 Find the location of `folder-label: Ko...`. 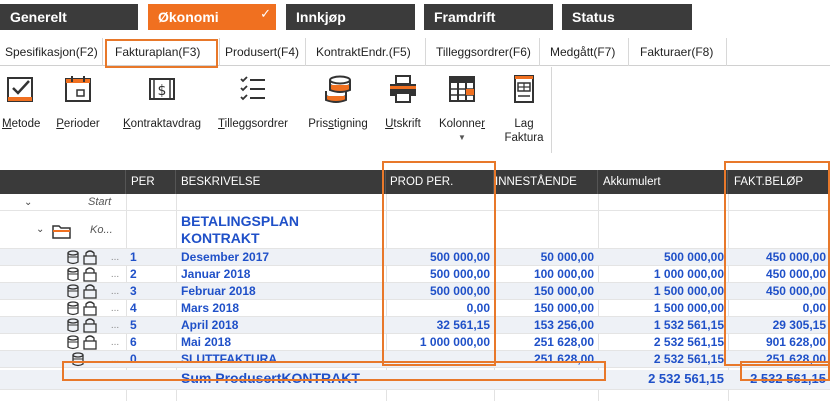

folder-label: Ko... is located at coordinates (101, 230).